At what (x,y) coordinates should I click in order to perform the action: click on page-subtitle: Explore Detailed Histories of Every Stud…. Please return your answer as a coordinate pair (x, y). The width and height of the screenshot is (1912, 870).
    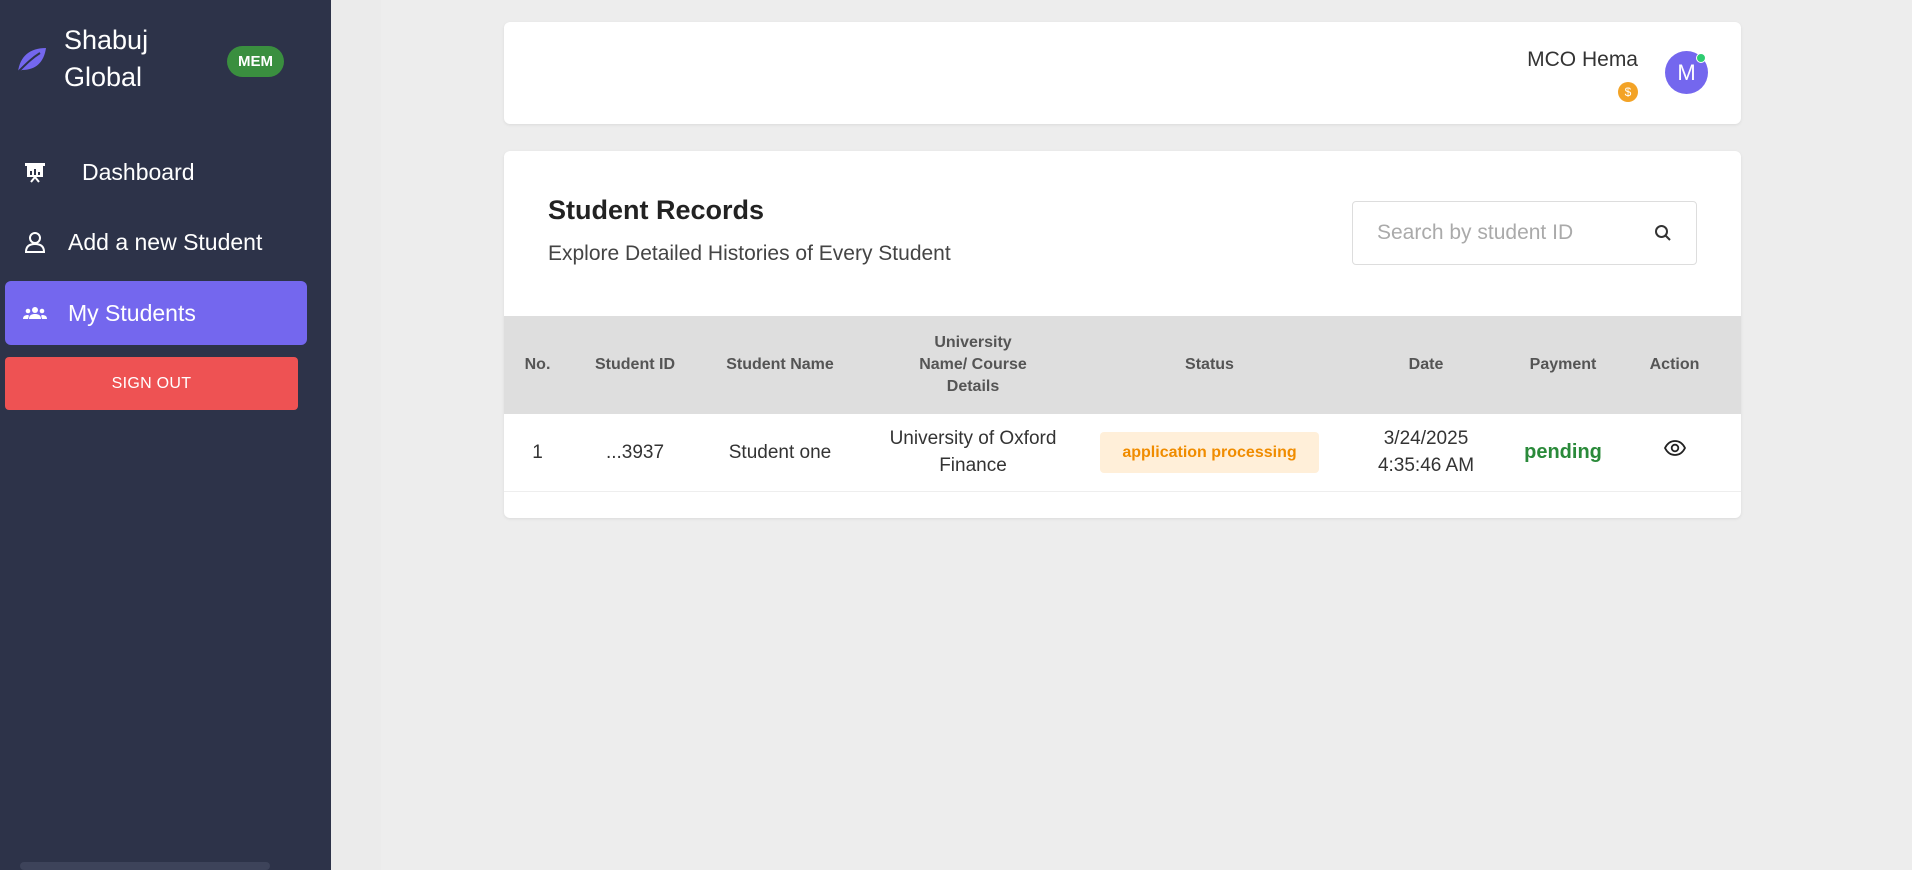
    Looking at the image, I should click on (749, 253).